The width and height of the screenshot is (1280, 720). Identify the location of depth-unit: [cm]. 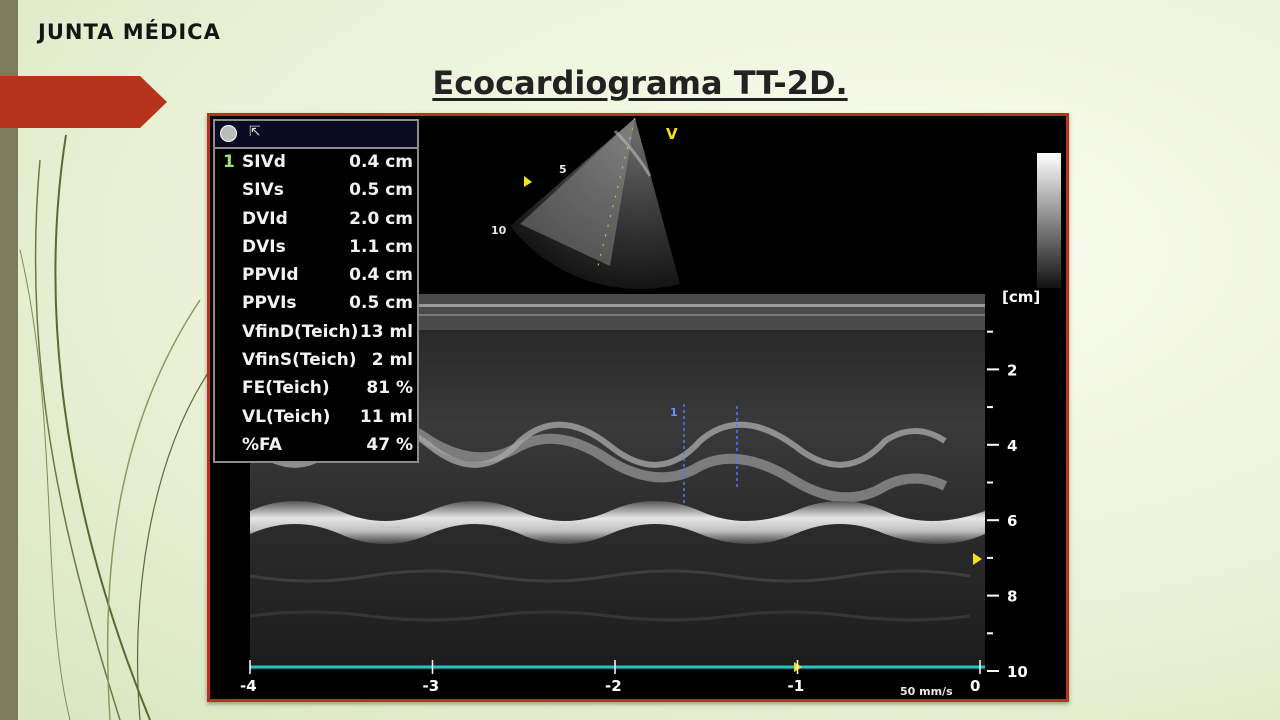
(1021, 297).